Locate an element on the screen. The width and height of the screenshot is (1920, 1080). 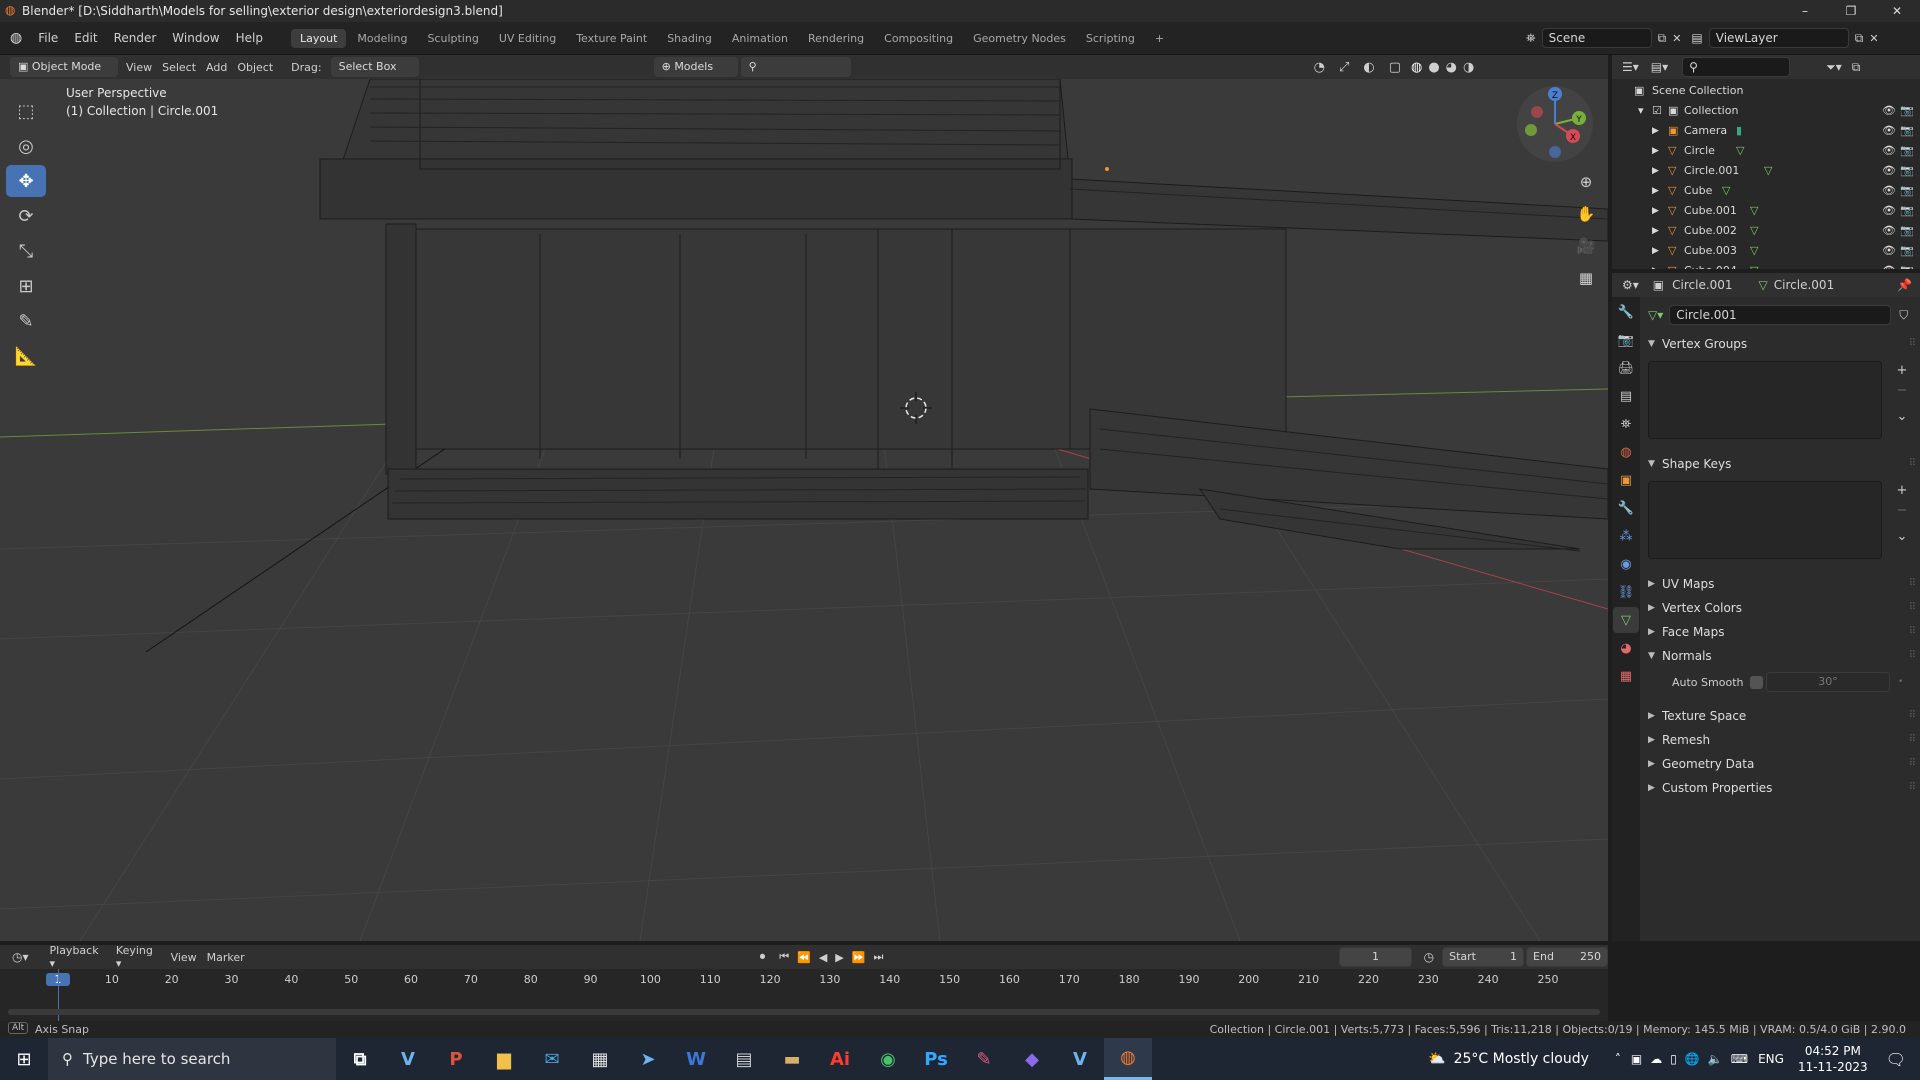
remove-scene-icon: ✕ is located at coordinates (1676, 38).